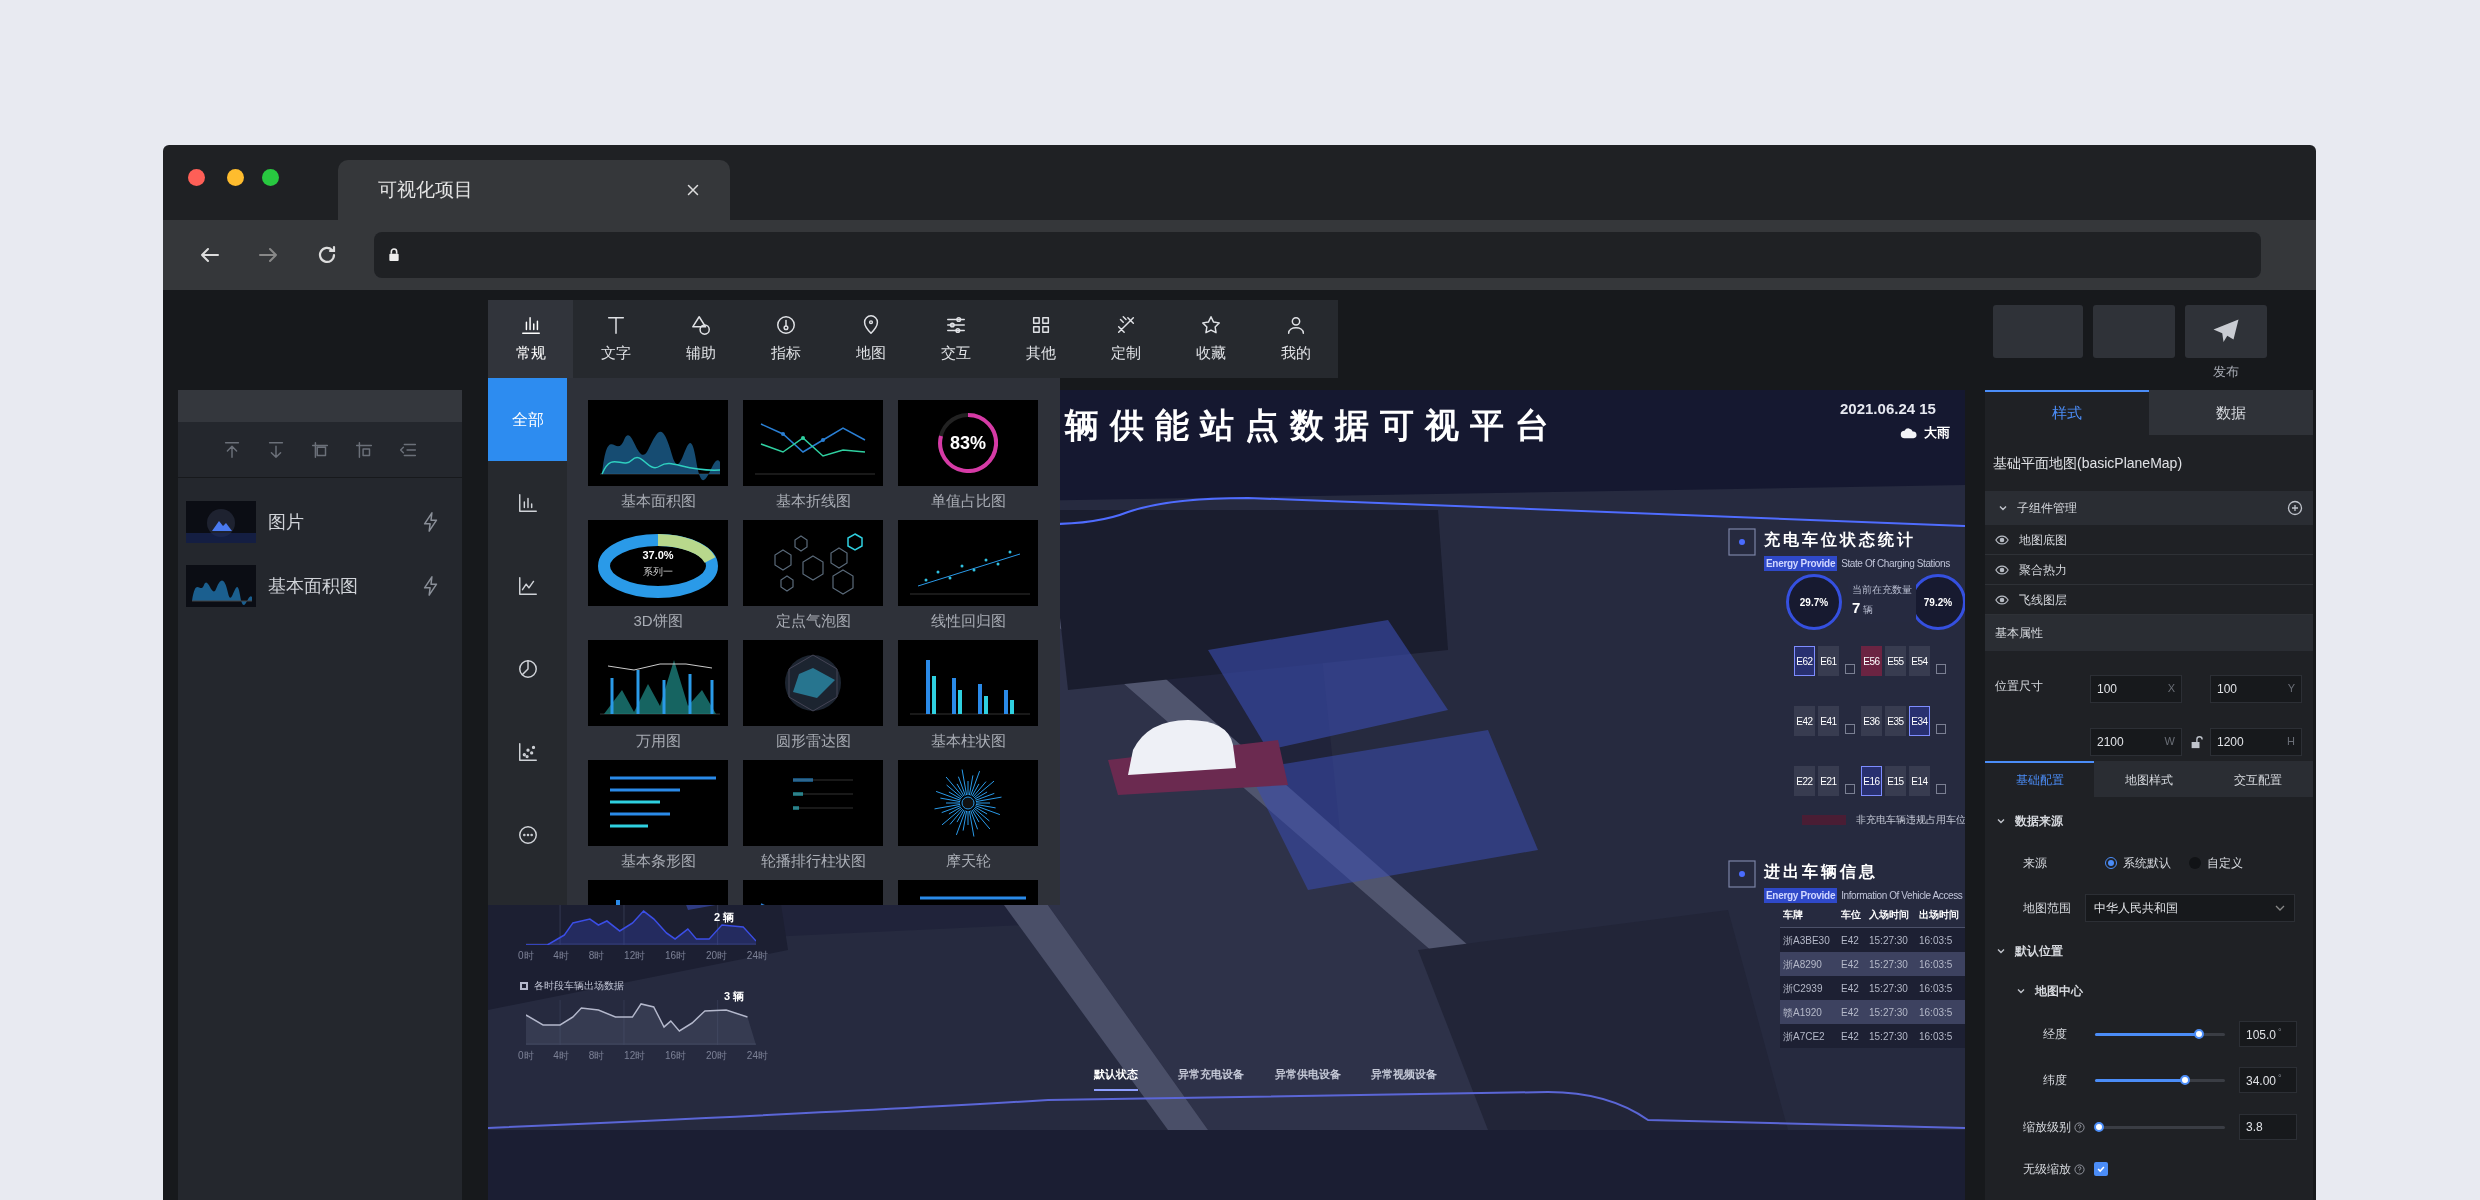 The width and height of the screenshot is (2480, 1200). I want to click on category-tab: 其他, so click(1040, 339).